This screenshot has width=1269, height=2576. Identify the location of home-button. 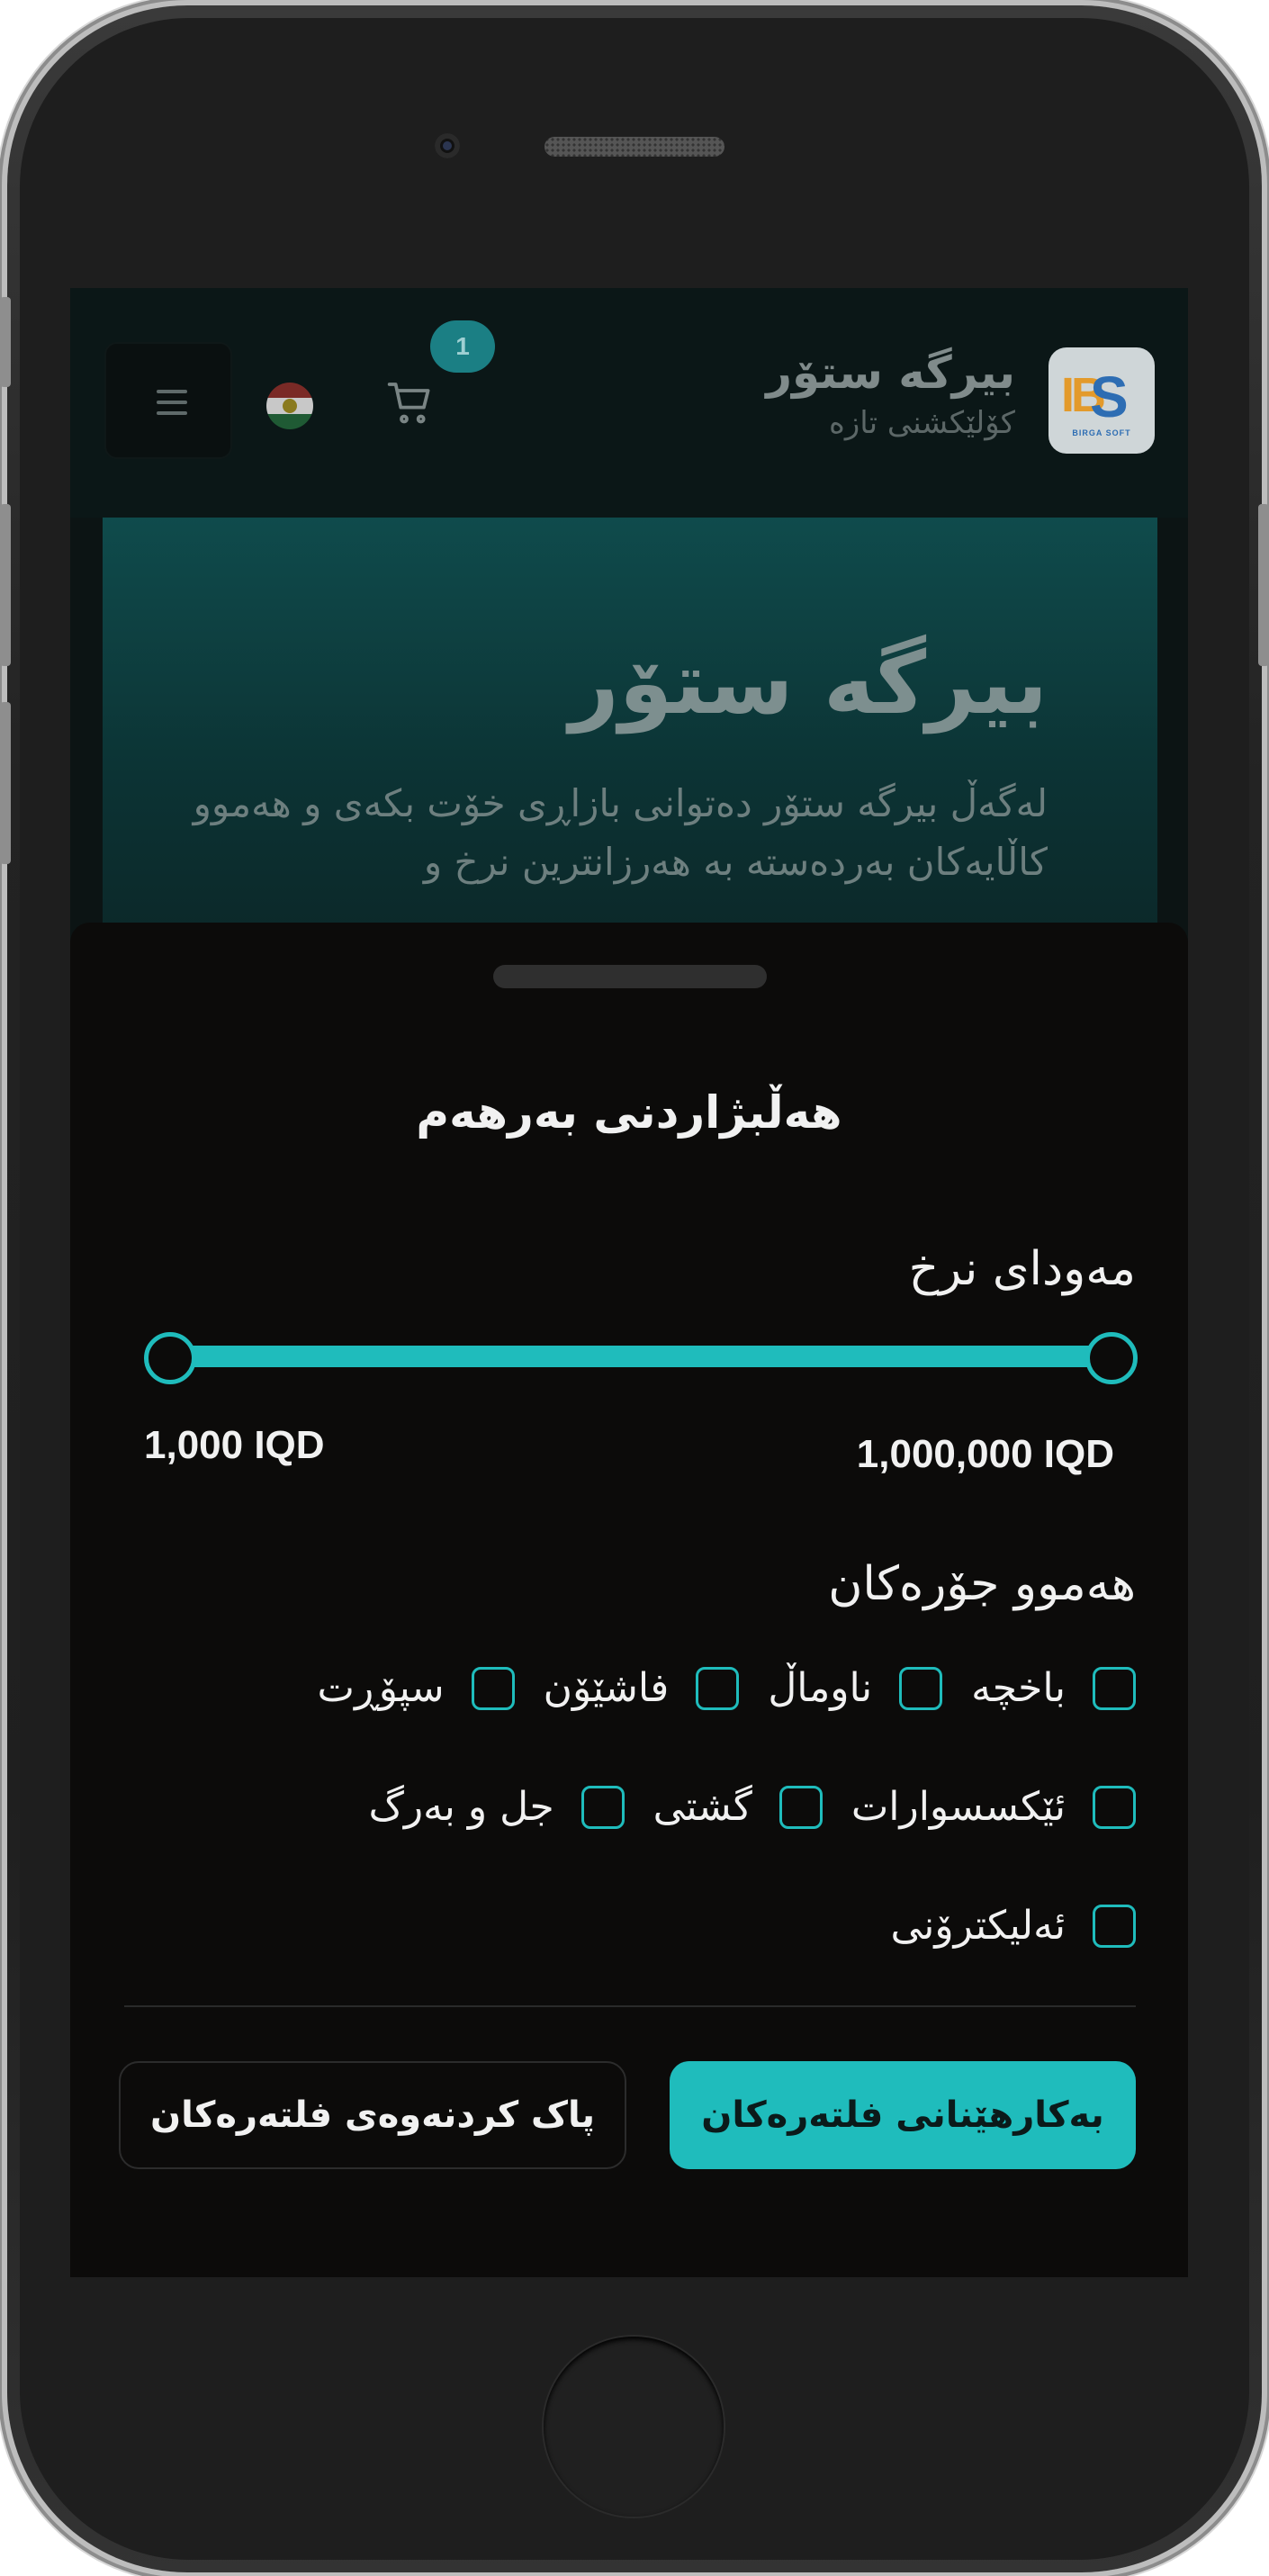
(634, 2427).